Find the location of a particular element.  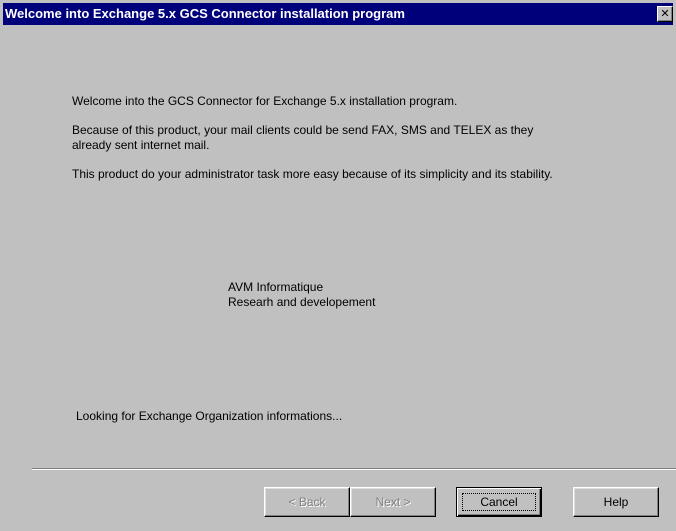

department-name: Researh and developement is located at coordinates (302, 302).